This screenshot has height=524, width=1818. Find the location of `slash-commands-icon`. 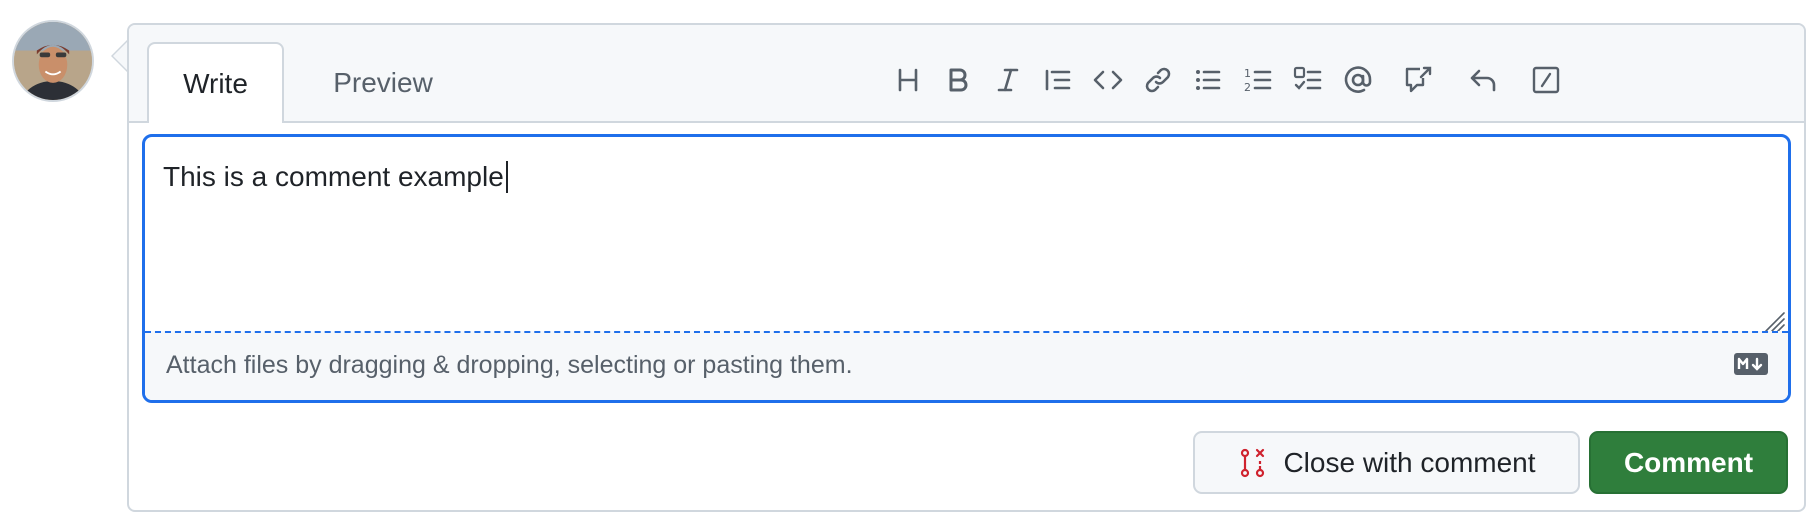

slash-commands-icon is located at coordinates (1546, 80).